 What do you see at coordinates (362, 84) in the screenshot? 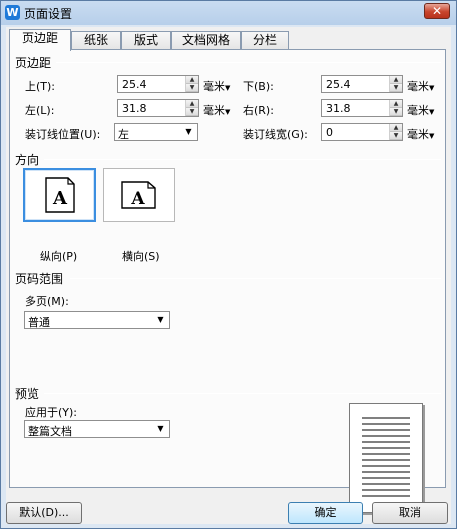
I see `bottom-margin-spinner: 25.4 ▲ ▼` at bounding box center [362, 84].